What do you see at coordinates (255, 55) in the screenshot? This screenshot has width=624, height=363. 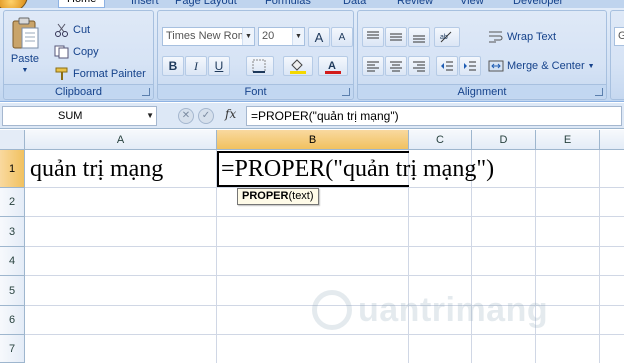 I see `font-group: Times New Rom ▼ 20 ▼ A A B I U A Font` at bounding box center [255, 55].